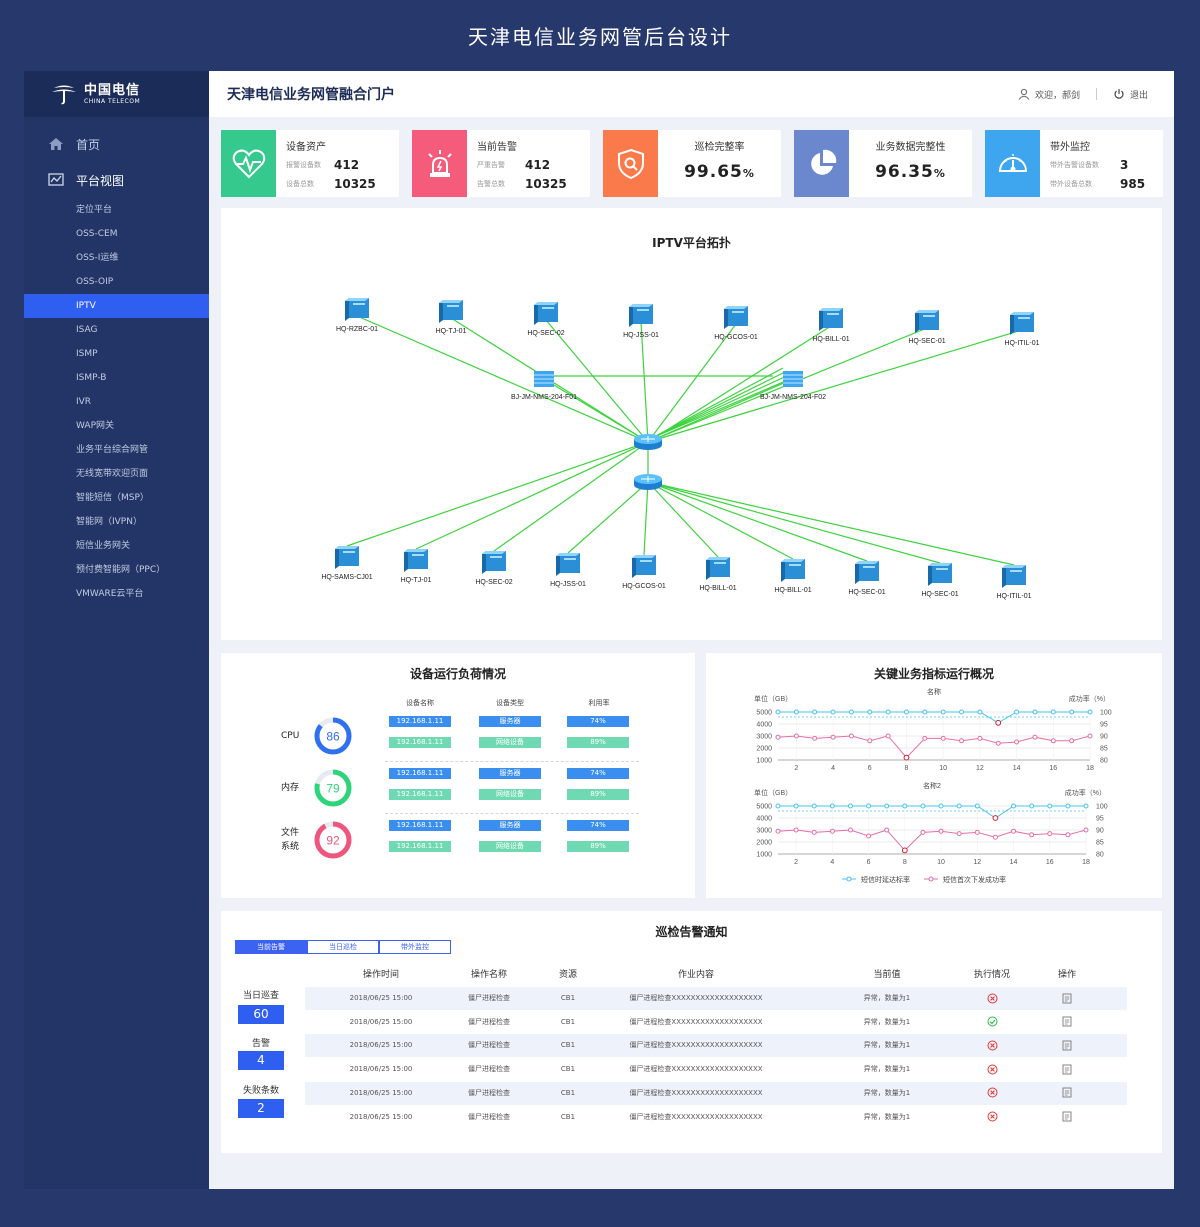 This screenshot has height=1227, width=1200. Describe the element at coordinates (568, 570) in the screenshot. I see `topology-server-bottom: HQ-JSS-01` at that location.